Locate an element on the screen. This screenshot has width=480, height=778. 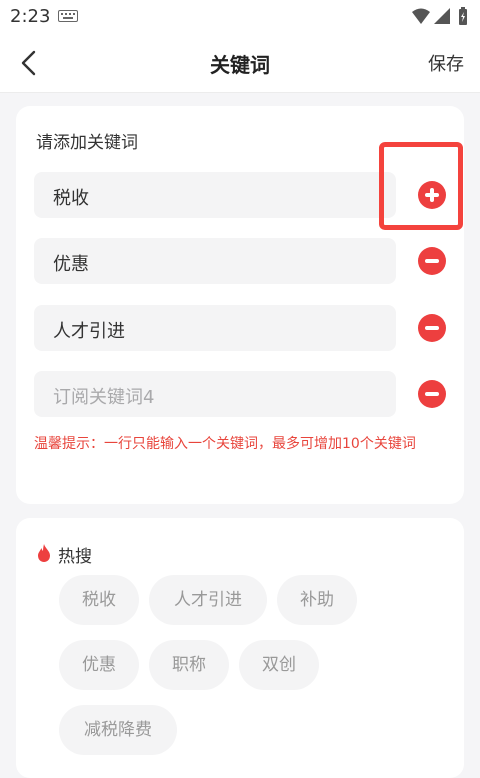
save-button: 保存 is located at coordinates (446, 63).